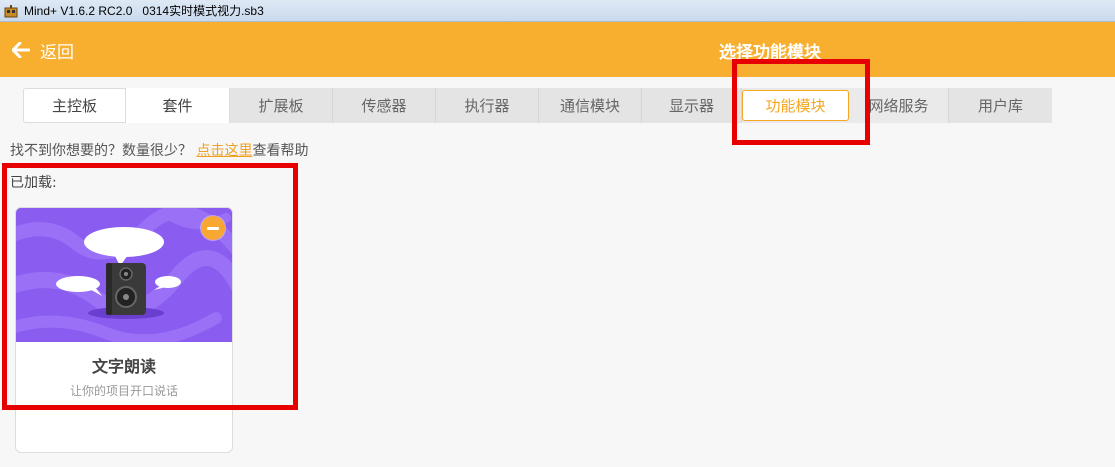 This screenshot has height=467, width=1115. I want to click on remove-module-button, so click(213, 228).